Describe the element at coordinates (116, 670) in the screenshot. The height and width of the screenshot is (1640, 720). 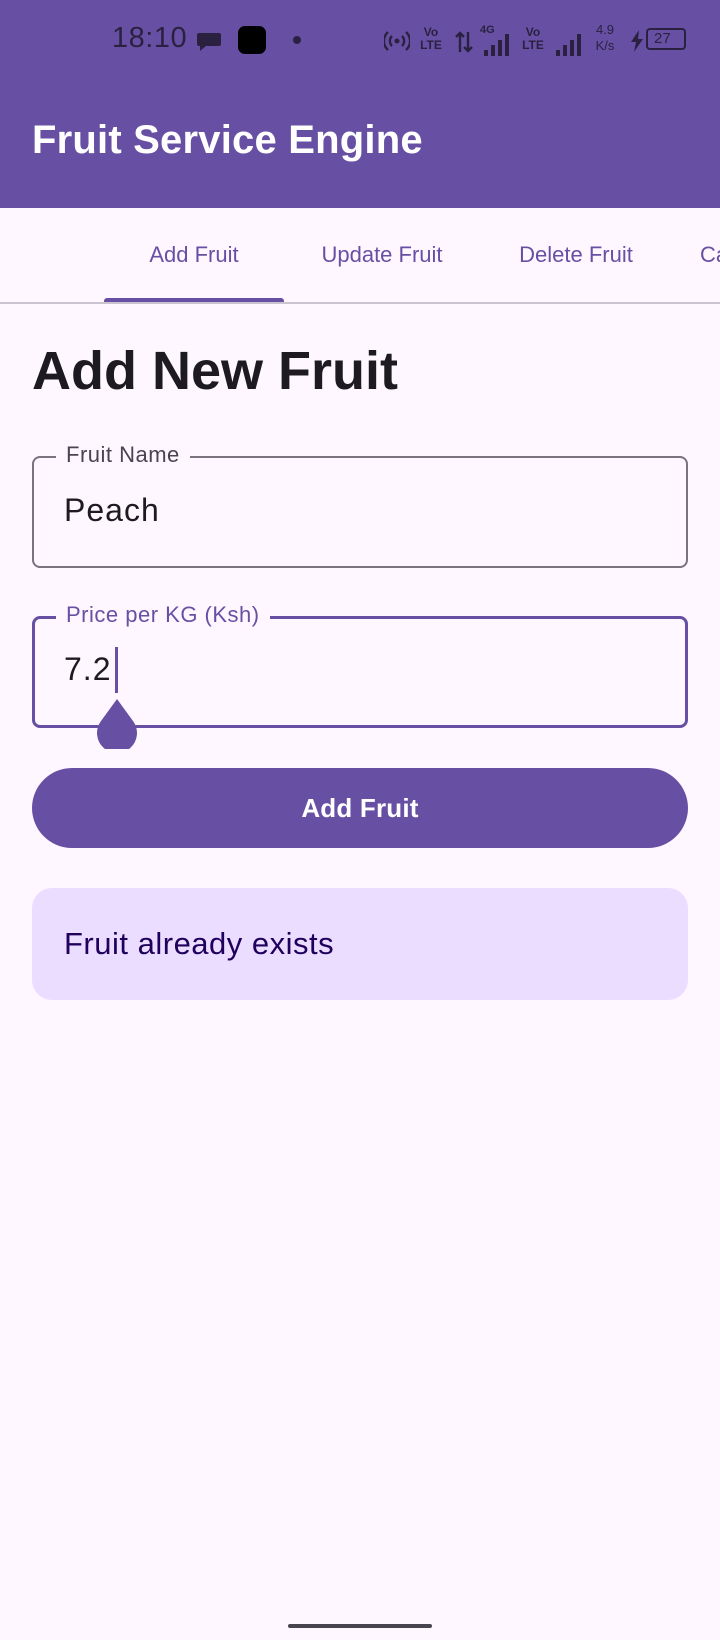
I see `text-cursor` at that location.